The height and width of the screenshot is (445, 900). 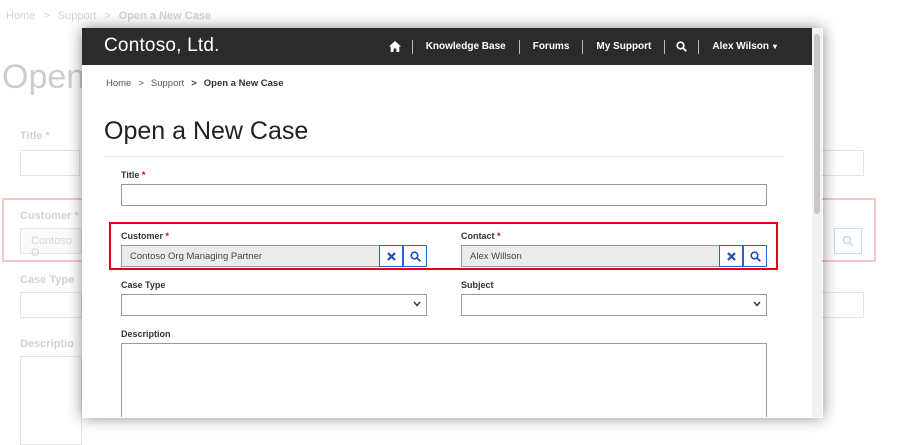 What do you see at coordinates (774, 46) in the screenshot?
I see `chevron-down-icon: ▾` at bounding box center [774, 46].